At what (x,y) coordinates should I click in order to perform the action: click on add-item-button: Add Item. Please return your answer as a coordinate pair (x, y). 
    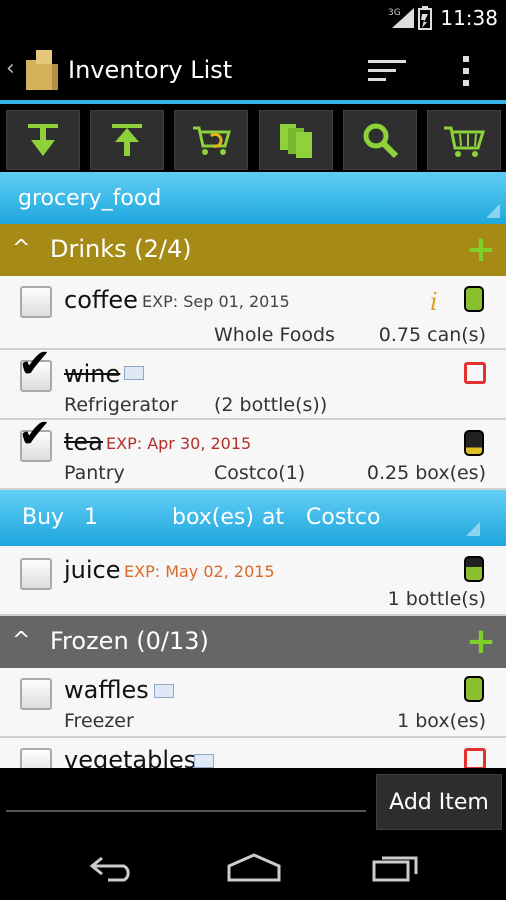
    Looking at the image, I should click on (439, 802).